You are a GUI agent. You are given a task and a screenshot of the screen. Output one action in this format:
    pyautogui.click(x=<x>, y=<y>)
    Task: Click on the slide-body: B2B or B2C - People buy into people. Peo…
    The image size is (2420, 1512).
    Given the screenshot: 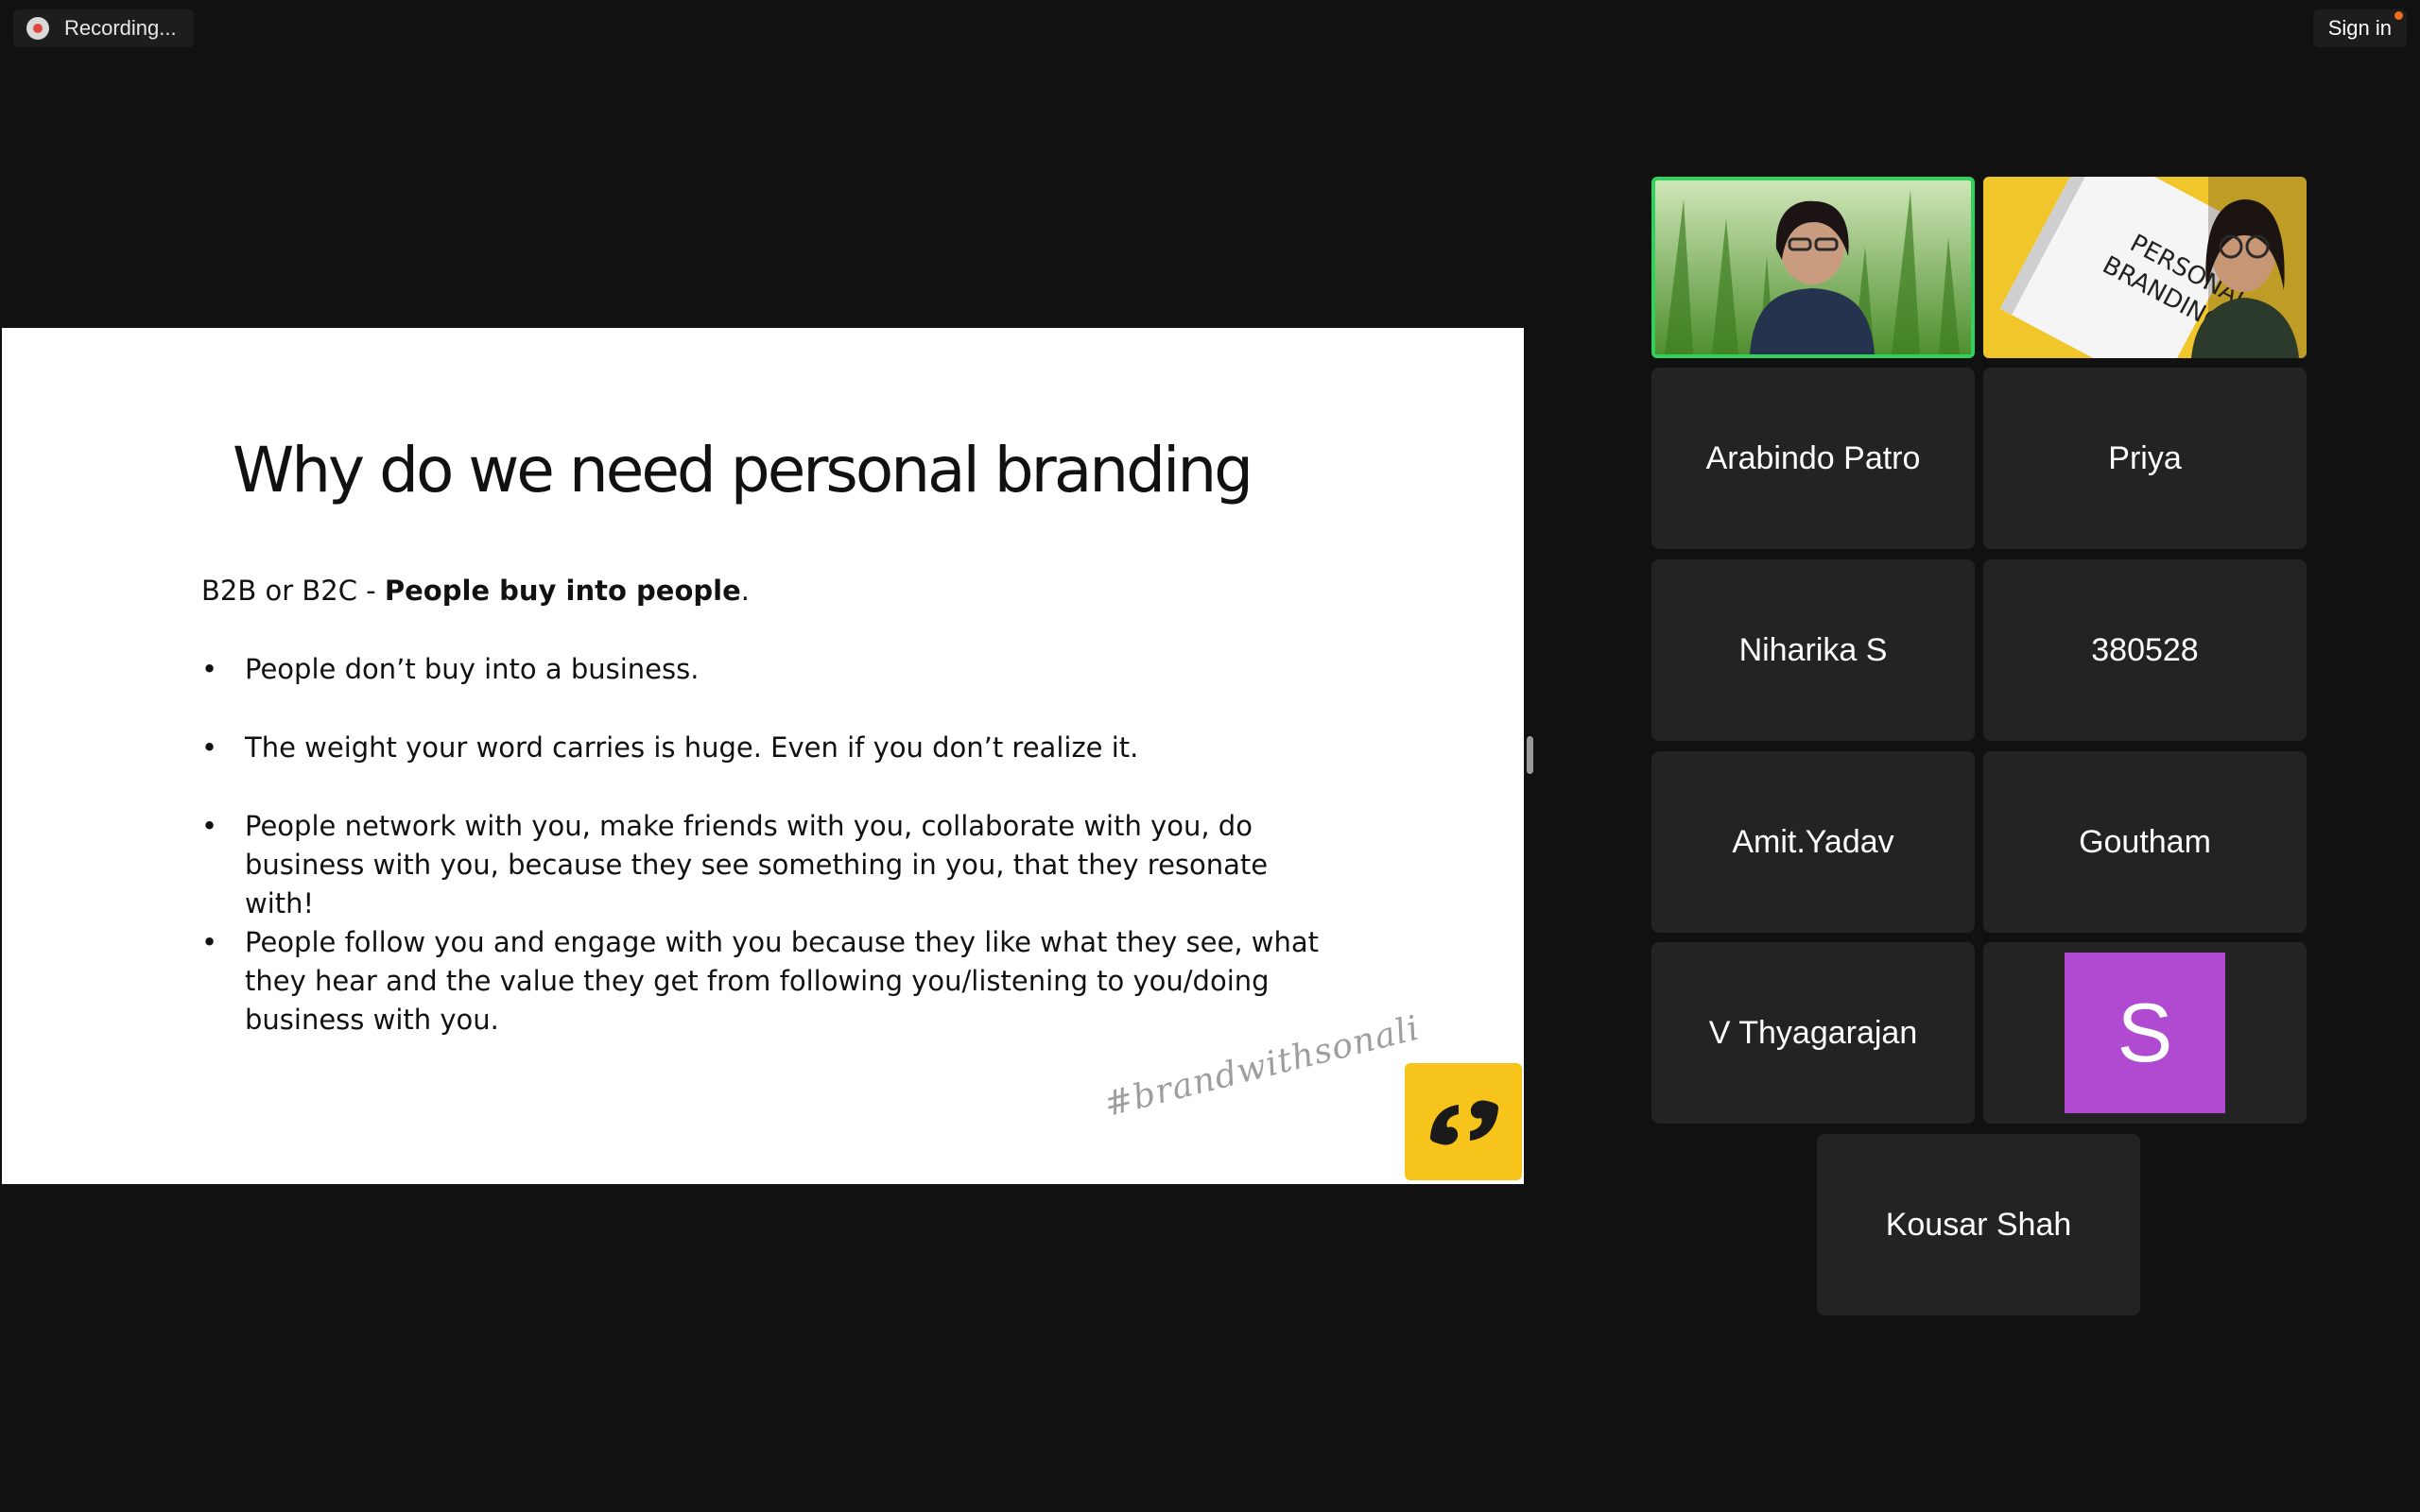 What is the action you would take?
    pyautogui.click(x=768, y=806)
    